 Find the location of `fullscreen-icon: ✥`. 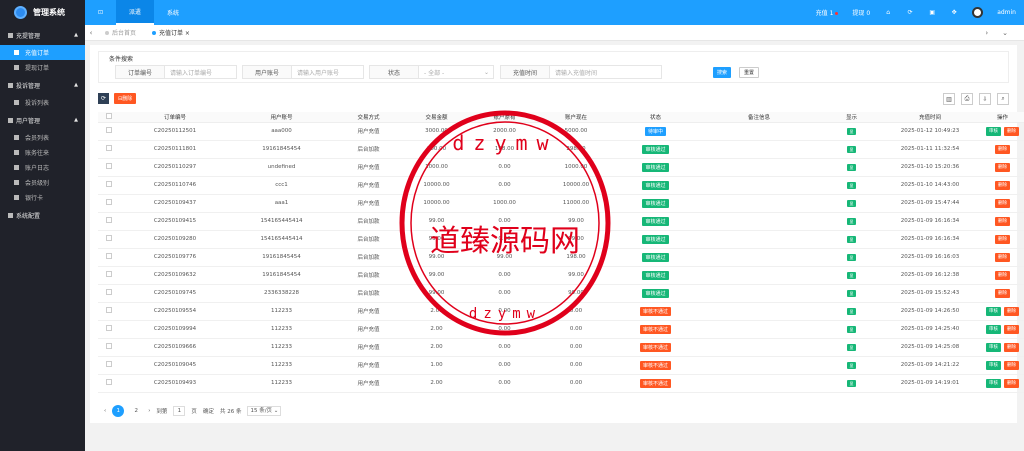

fullscreen-icon: ✥ is located at coordinates (954, 13).